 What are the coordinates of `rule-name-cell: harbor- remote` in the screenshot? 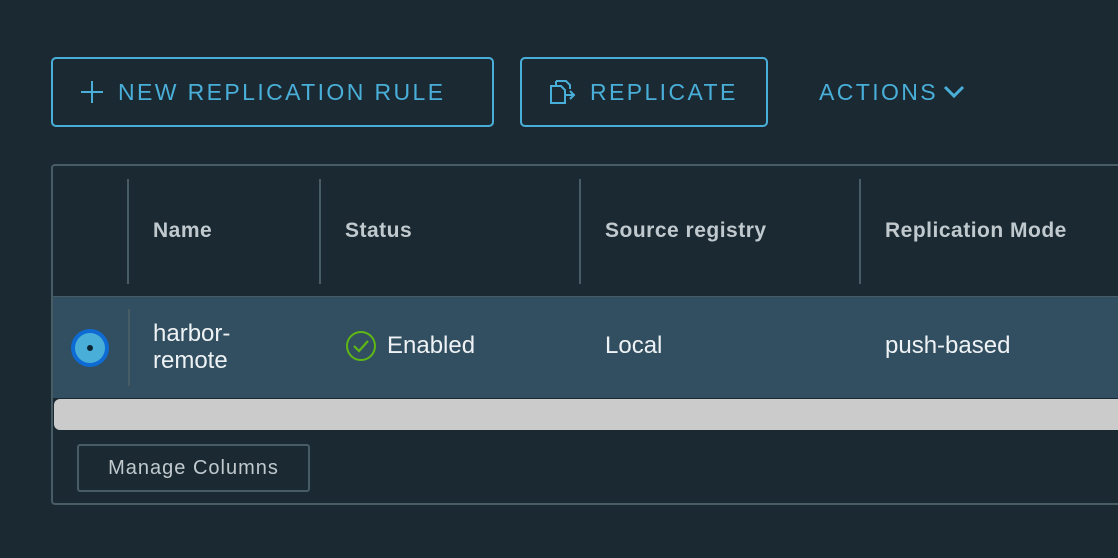 It's located at (213, 347).